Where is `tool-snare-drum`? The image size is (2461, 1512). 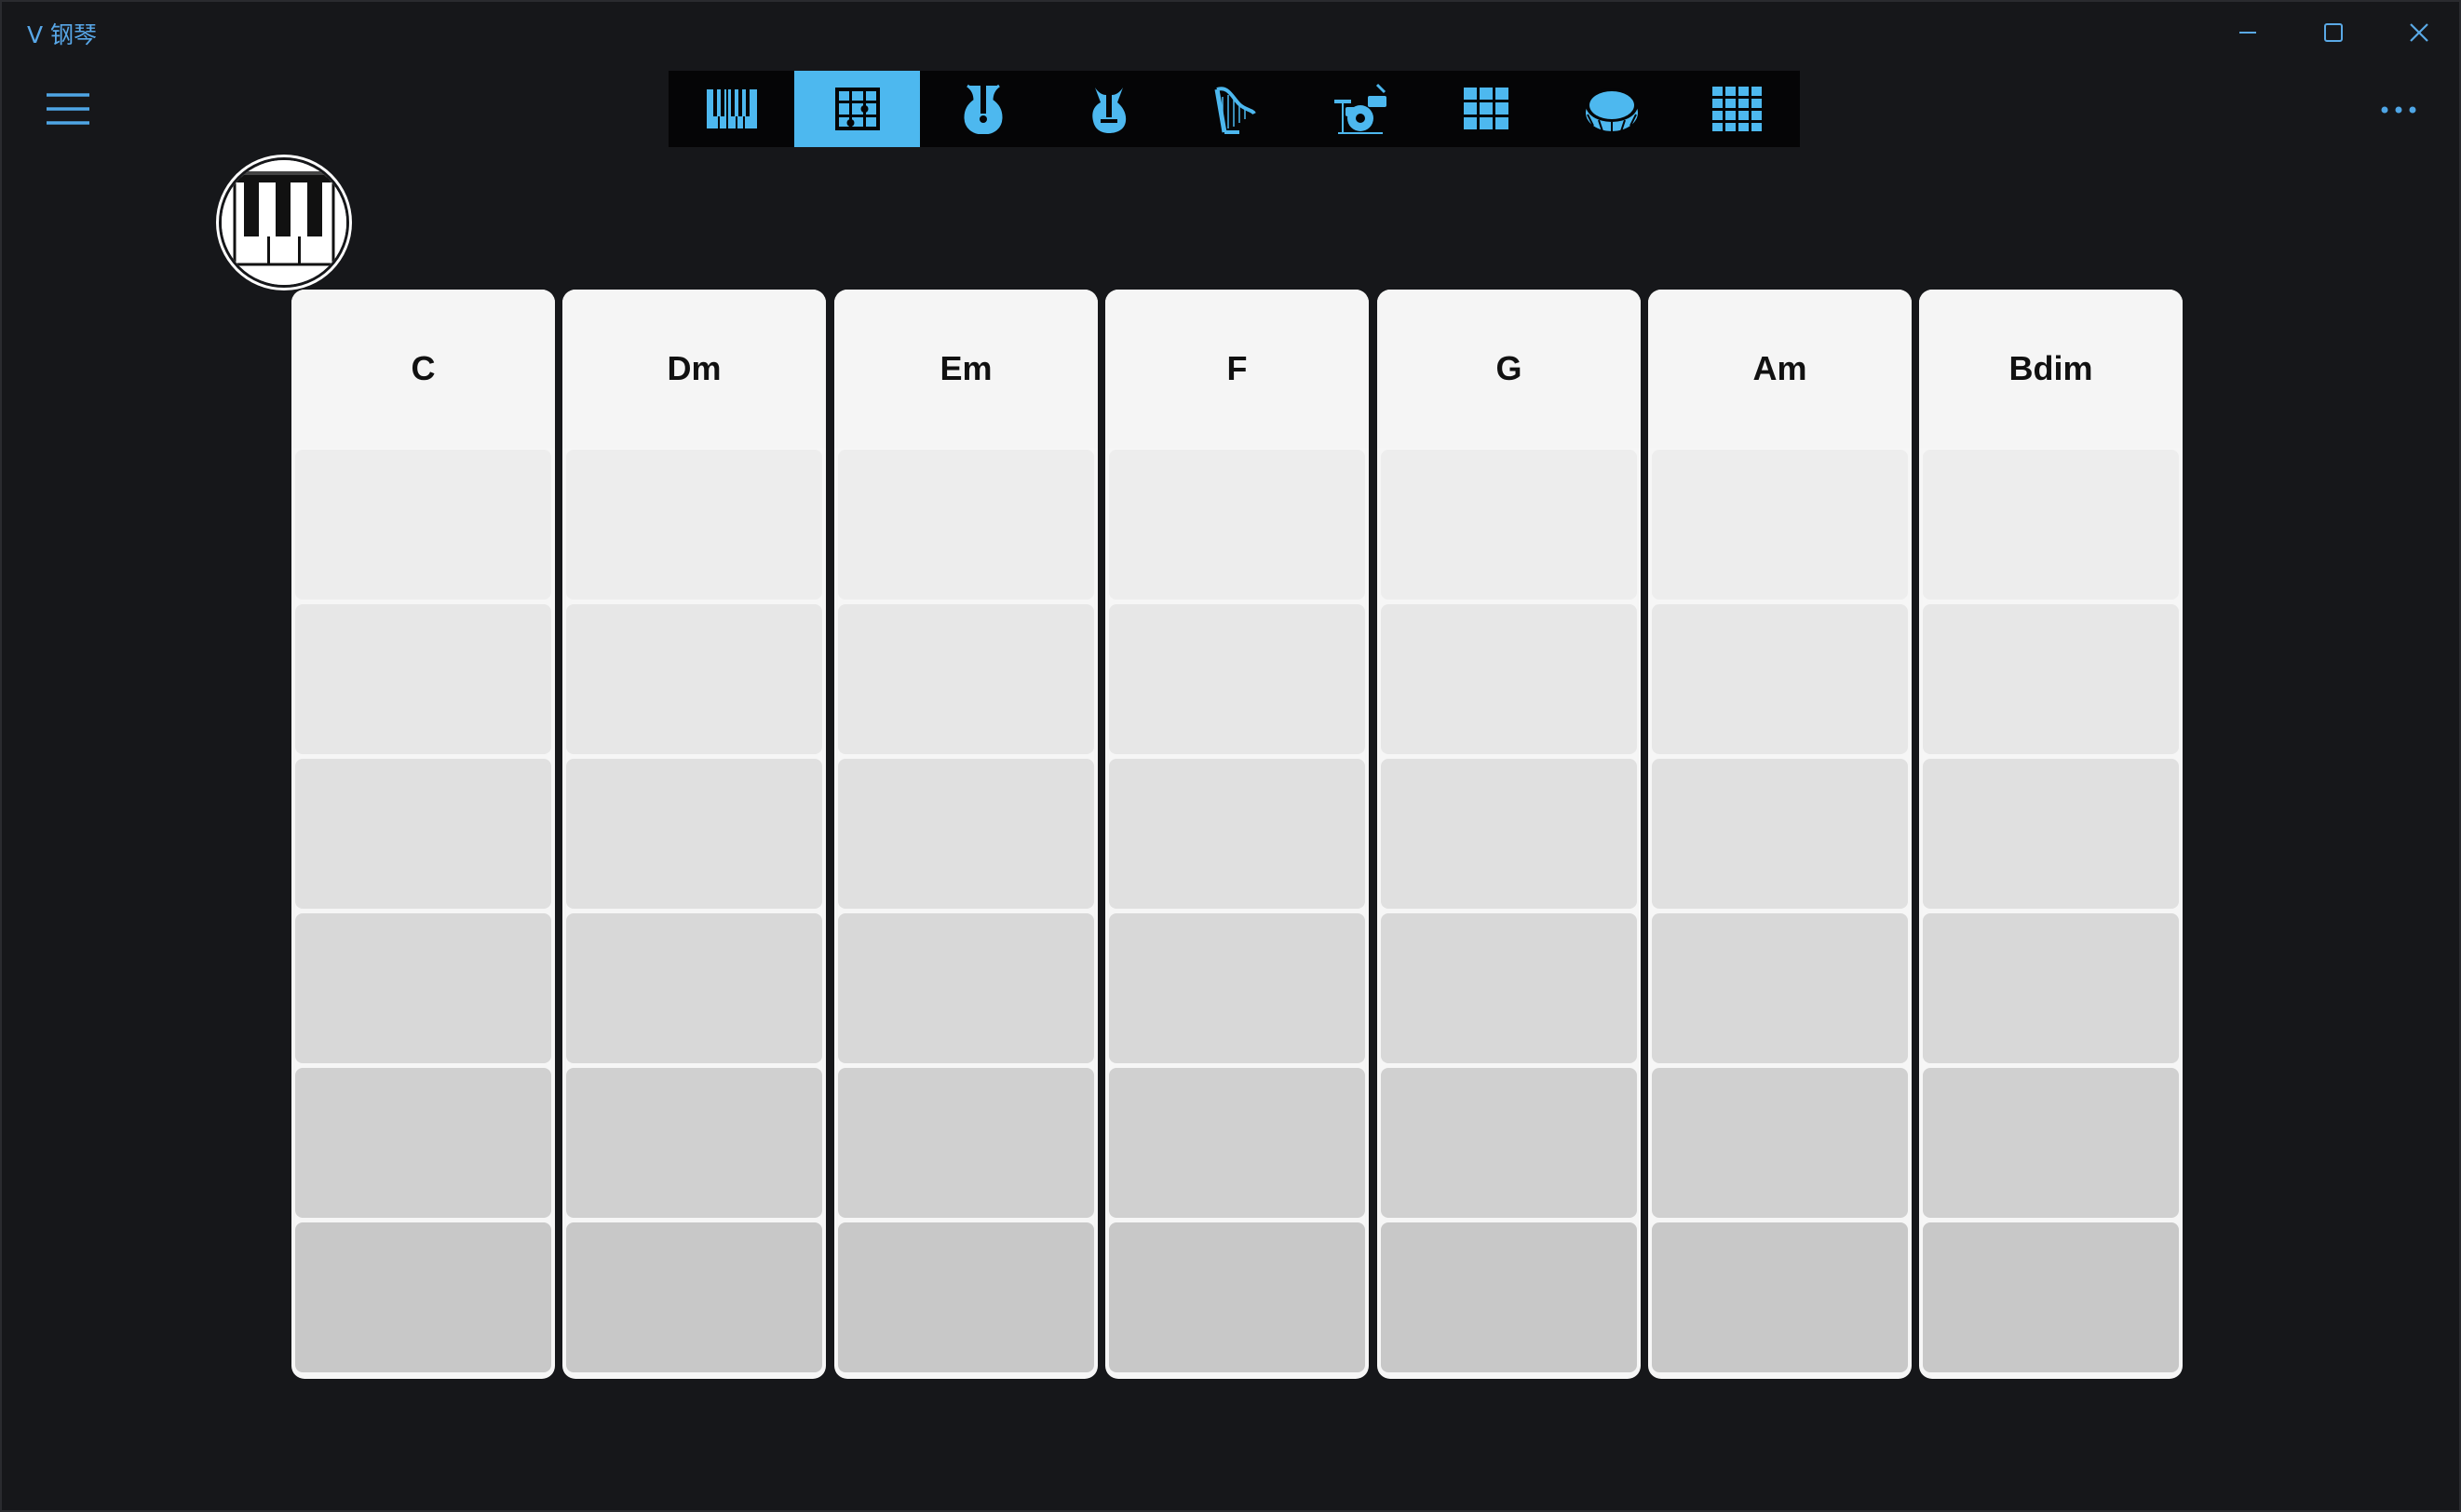 tool-snare-drum is located at coordinates (1611, 109).